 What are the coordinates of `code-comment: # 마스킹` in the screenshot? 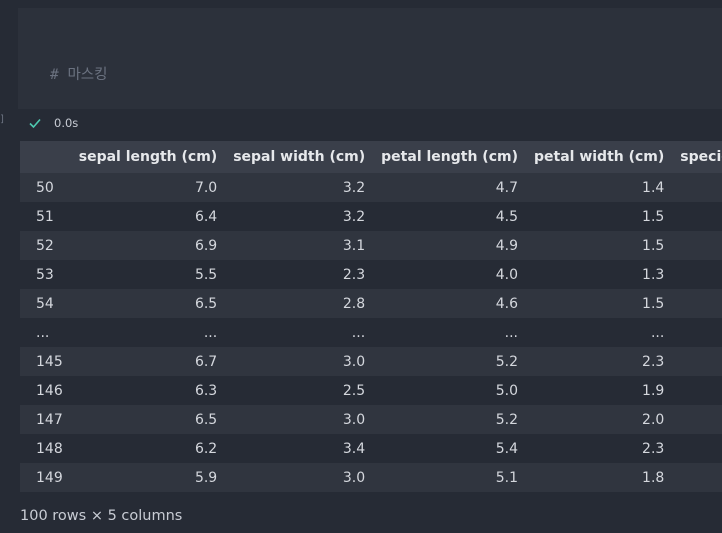 It's located at (79, 75).